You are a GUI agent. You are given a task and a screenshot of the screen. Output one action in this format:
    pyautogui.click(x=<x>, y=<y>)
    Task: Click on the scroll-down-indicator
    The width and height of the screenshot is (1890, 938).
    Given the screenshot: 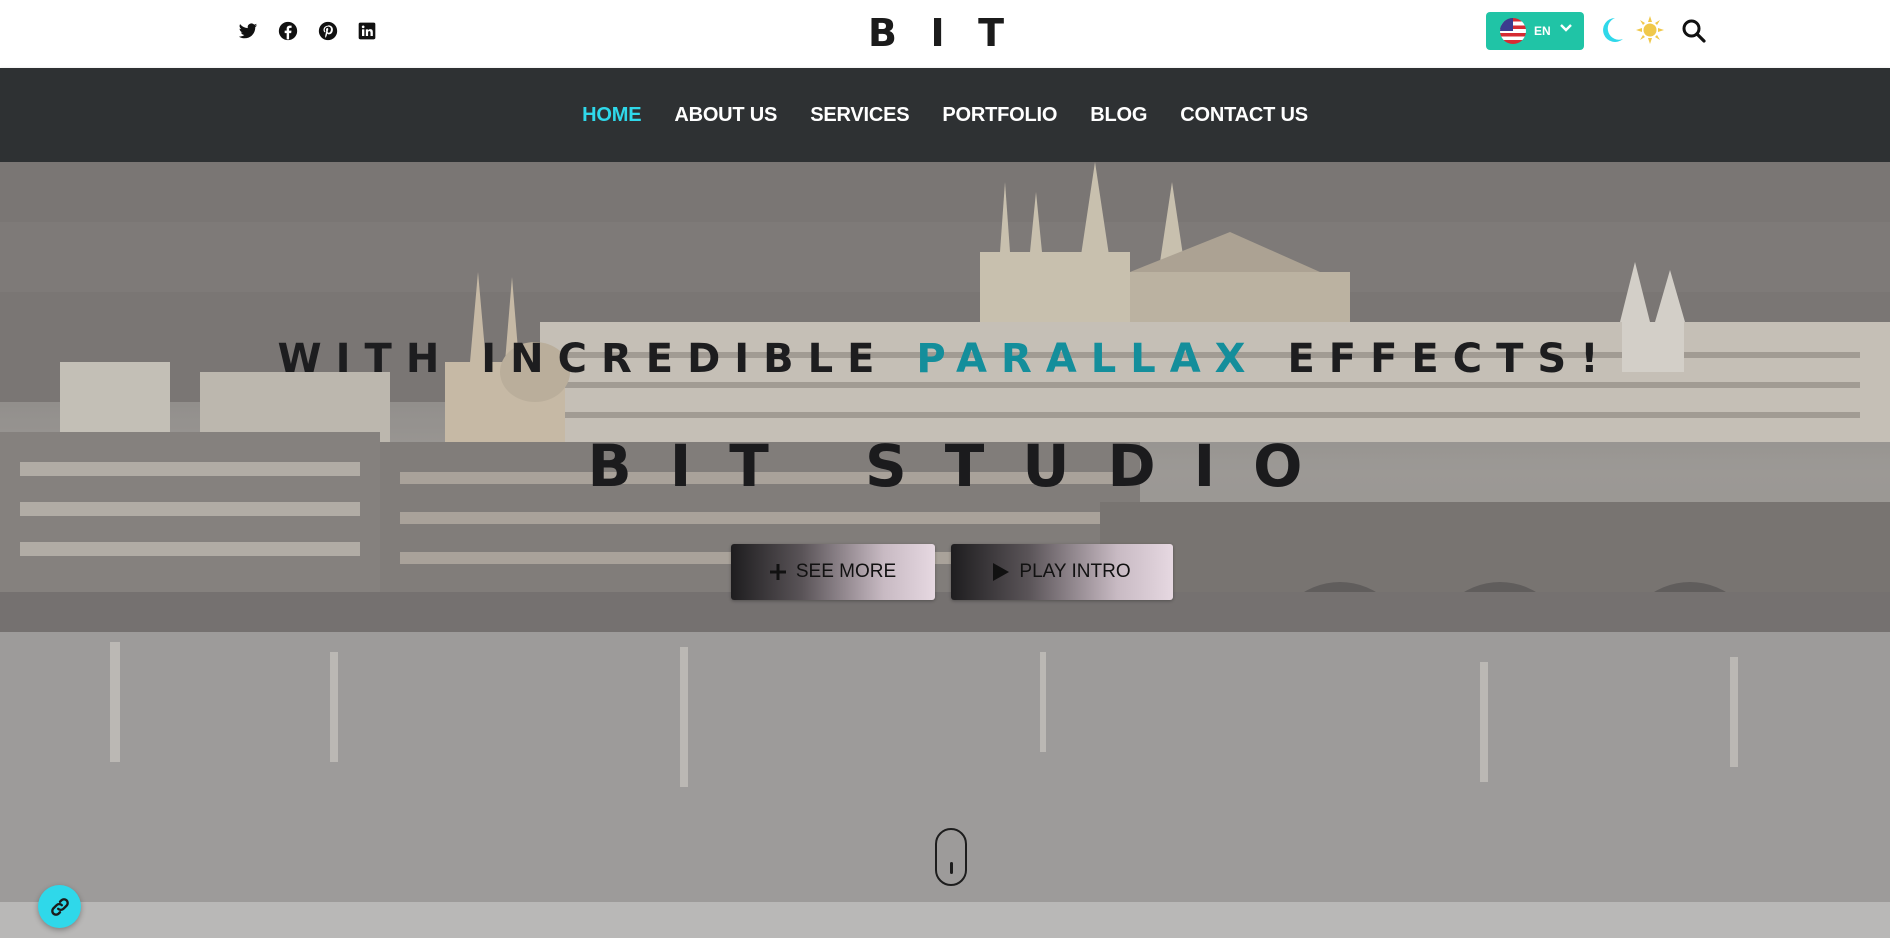 What is the action you would take?
    pyautogui.click(x=951, y=857)
    